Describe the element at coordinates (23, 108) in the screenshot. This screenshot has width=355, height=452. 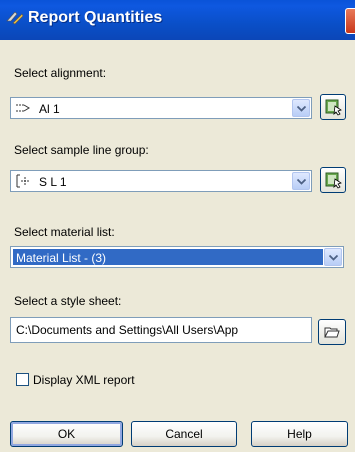
I see `alignment-icon` at that location.